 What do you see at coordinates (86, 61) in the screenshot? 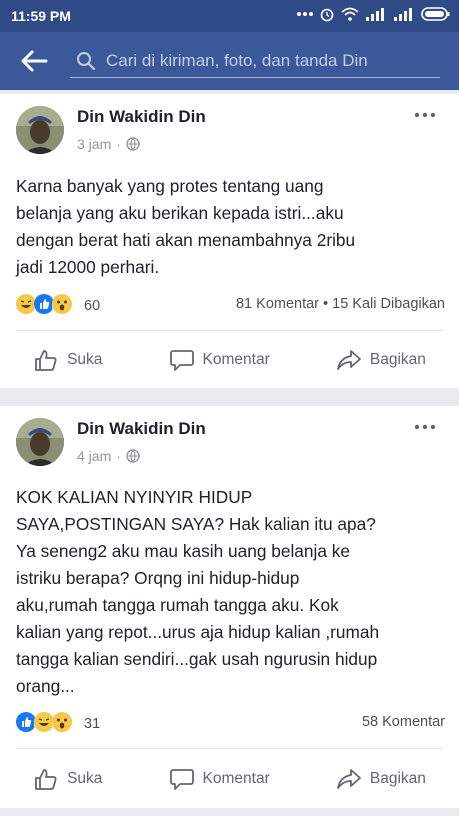
I see `search-icon` at bounding box center [86, 61].